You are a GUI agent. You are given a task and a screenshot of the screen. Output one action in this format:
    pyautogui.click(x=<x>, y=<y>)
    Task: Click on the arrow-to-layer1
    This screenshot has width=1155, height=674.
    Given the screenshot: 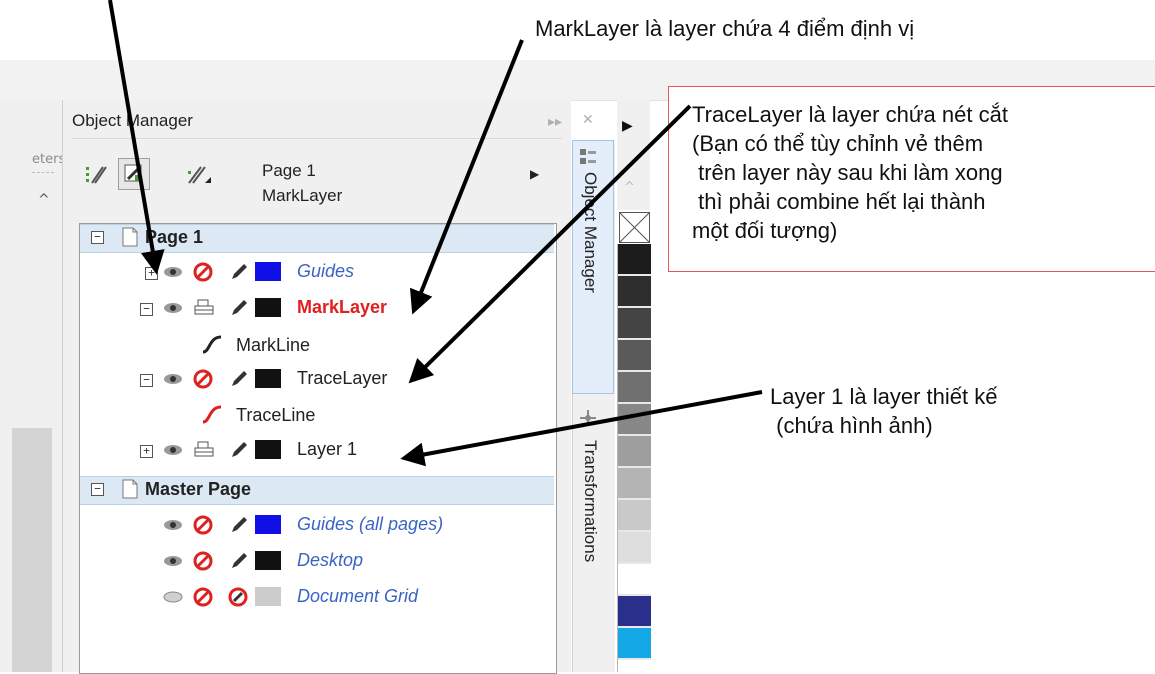 What is the action you would take?
    pyautogui.click(x=581, y=428)
    